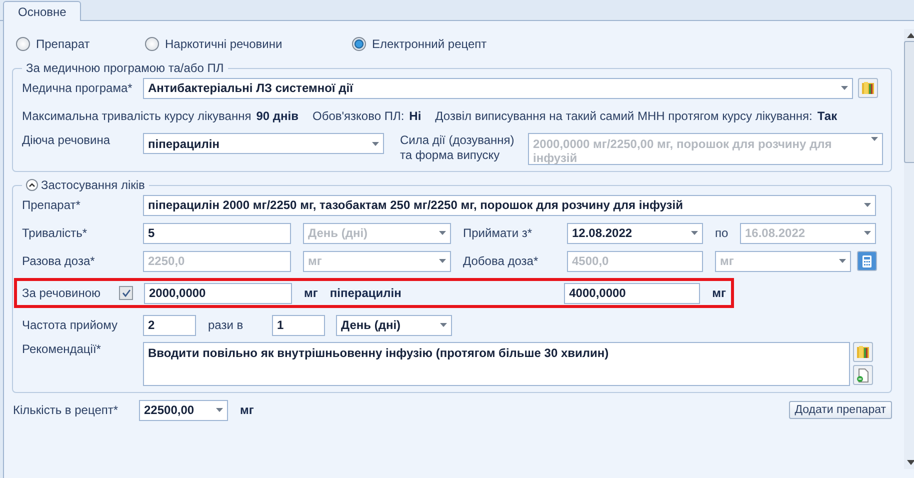 The width and height of the screenshot is (914, 478). Describe the element at coordinates (263, 143) in the screenshot. I see `dropdown-field: піперацилін` at that location.